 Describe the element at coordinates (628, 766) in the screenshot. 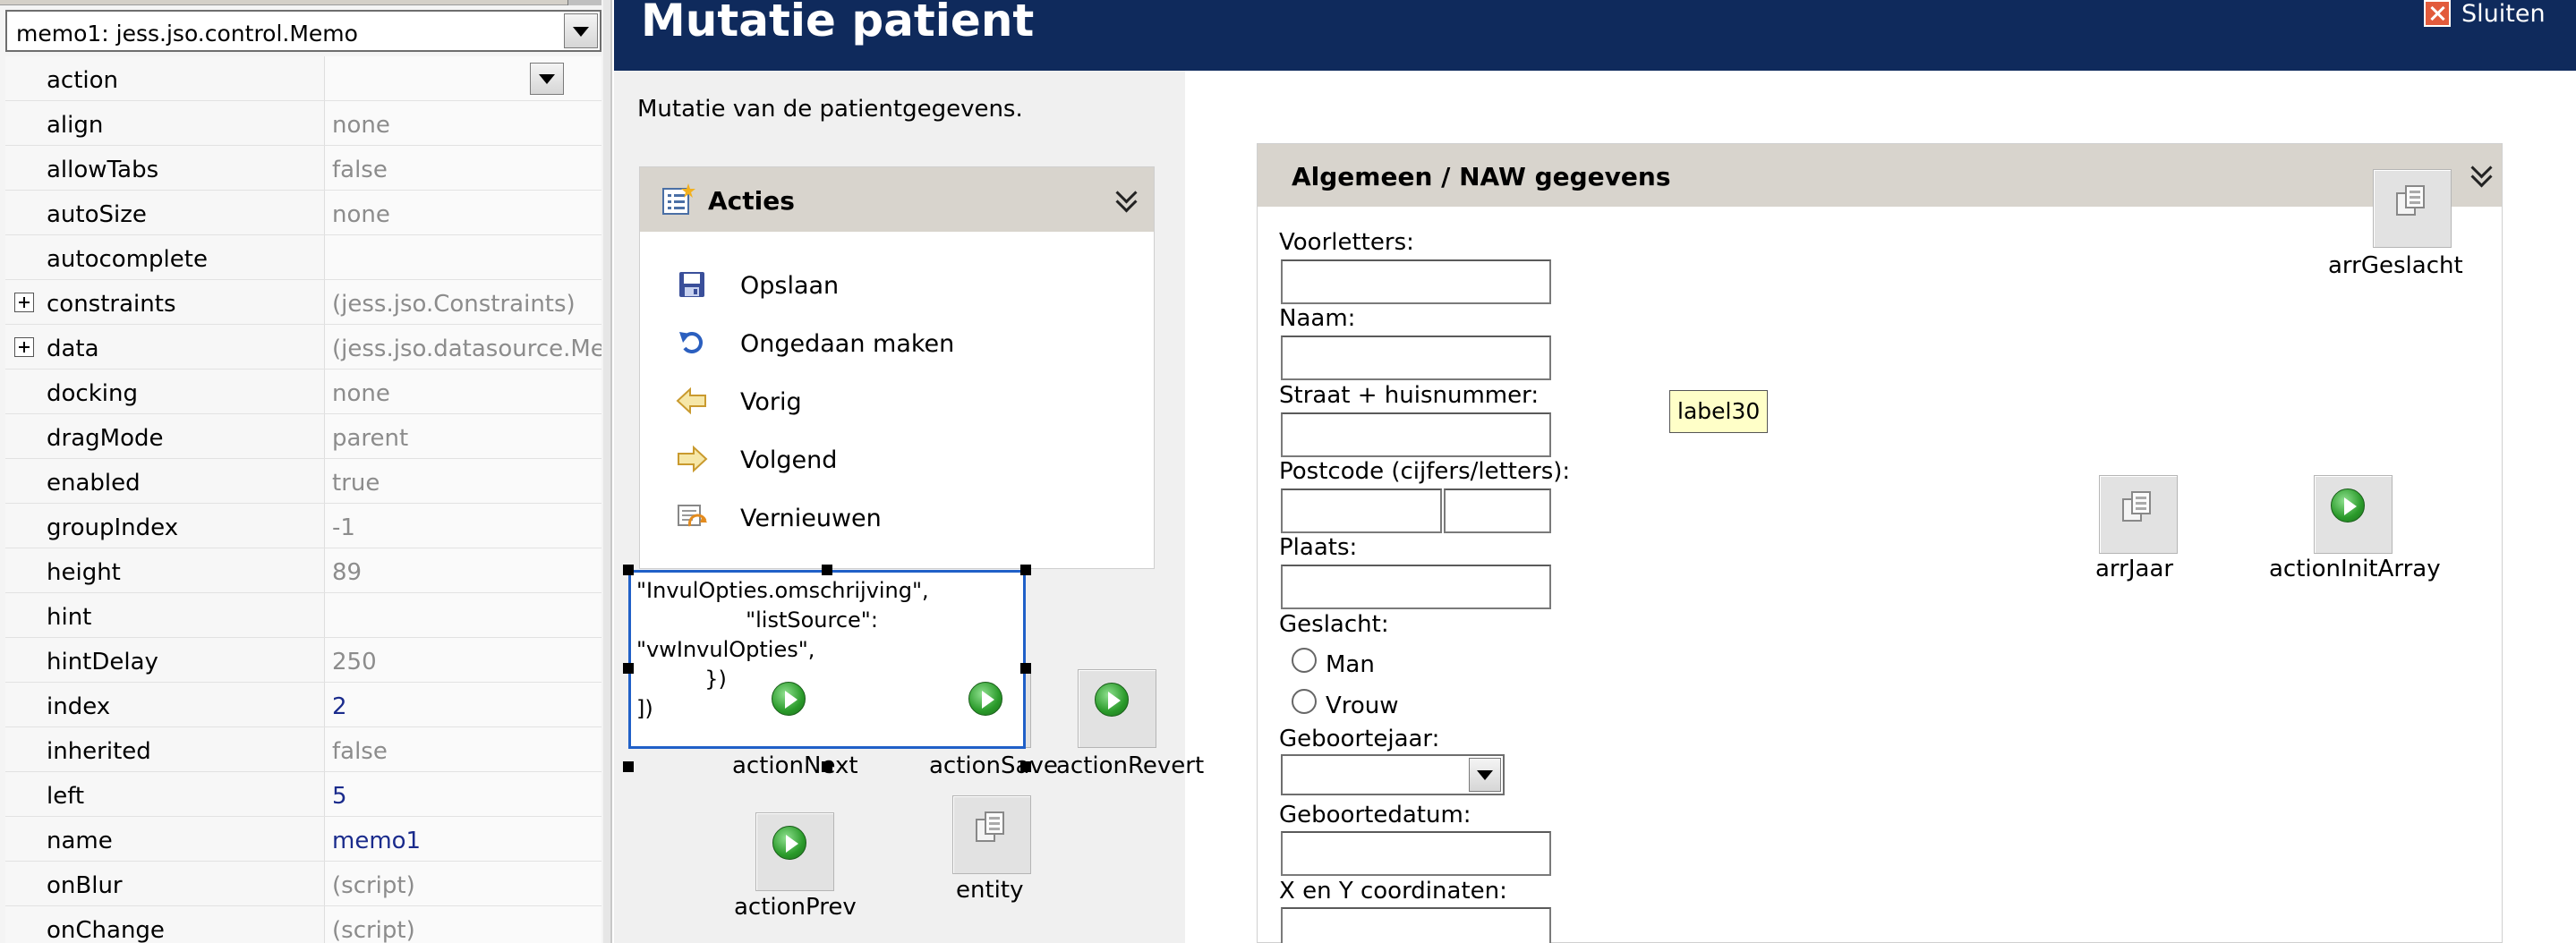

I see `resize-handle-bottom-left` at that location.